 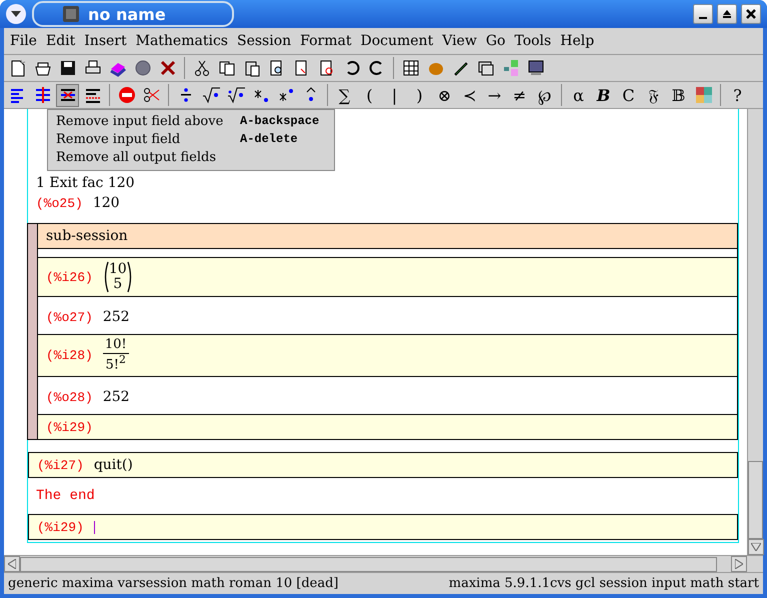 What do you see at coordinates (106, 41) in the screenshot?
I see `menu-item: Insert` at bounding box center [106, 41].